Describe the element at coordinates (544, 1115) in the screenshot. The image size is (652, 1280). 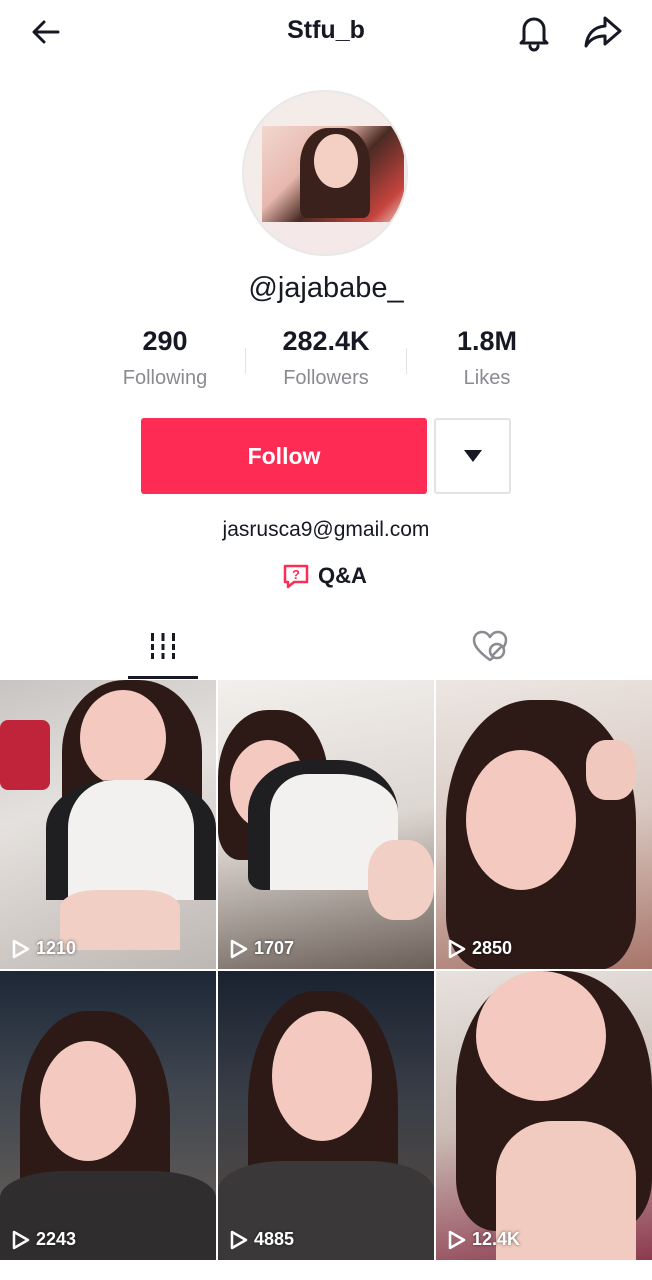
I see `video-thumbnail: 12.4K` at that location.